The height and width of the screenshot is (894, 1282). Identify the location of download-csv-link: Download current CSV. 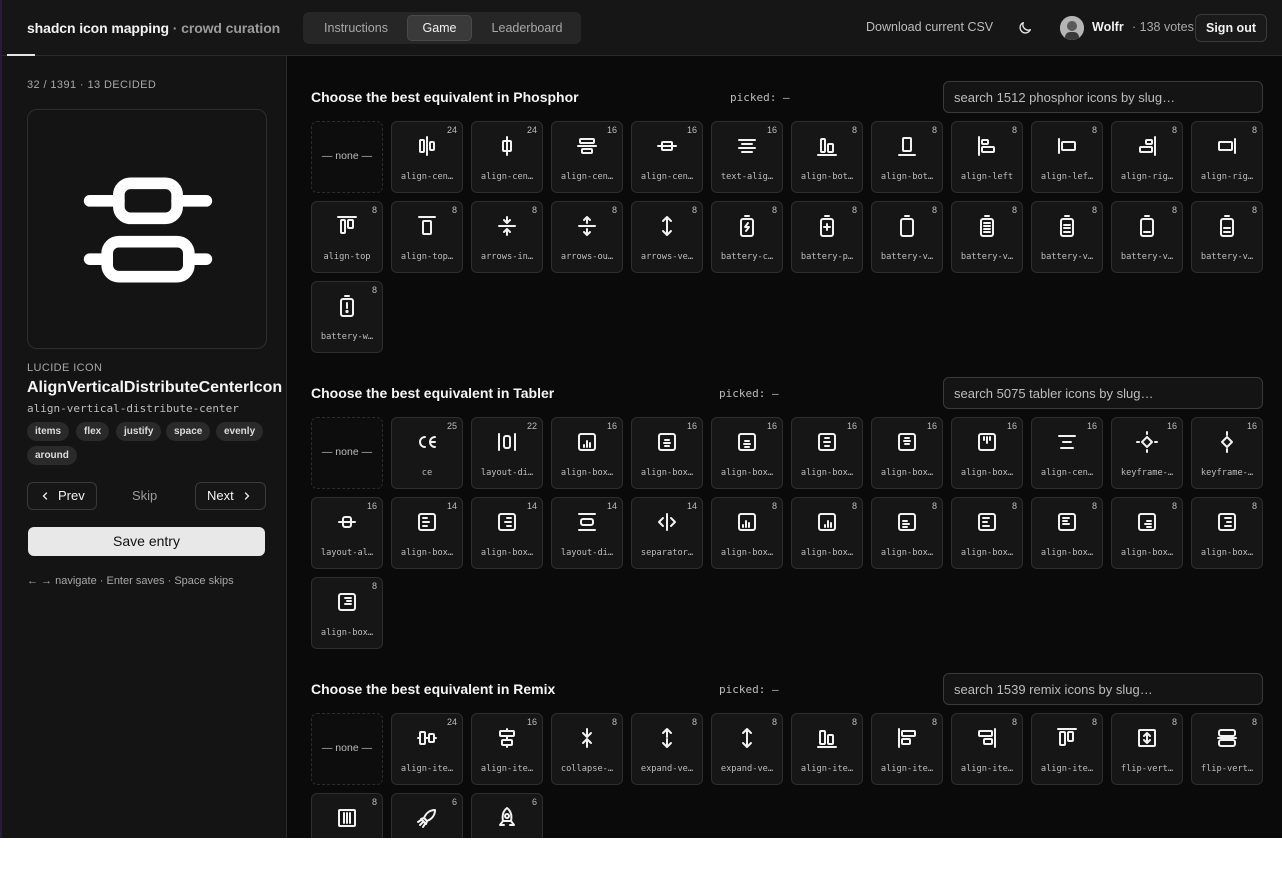
(929, 27).